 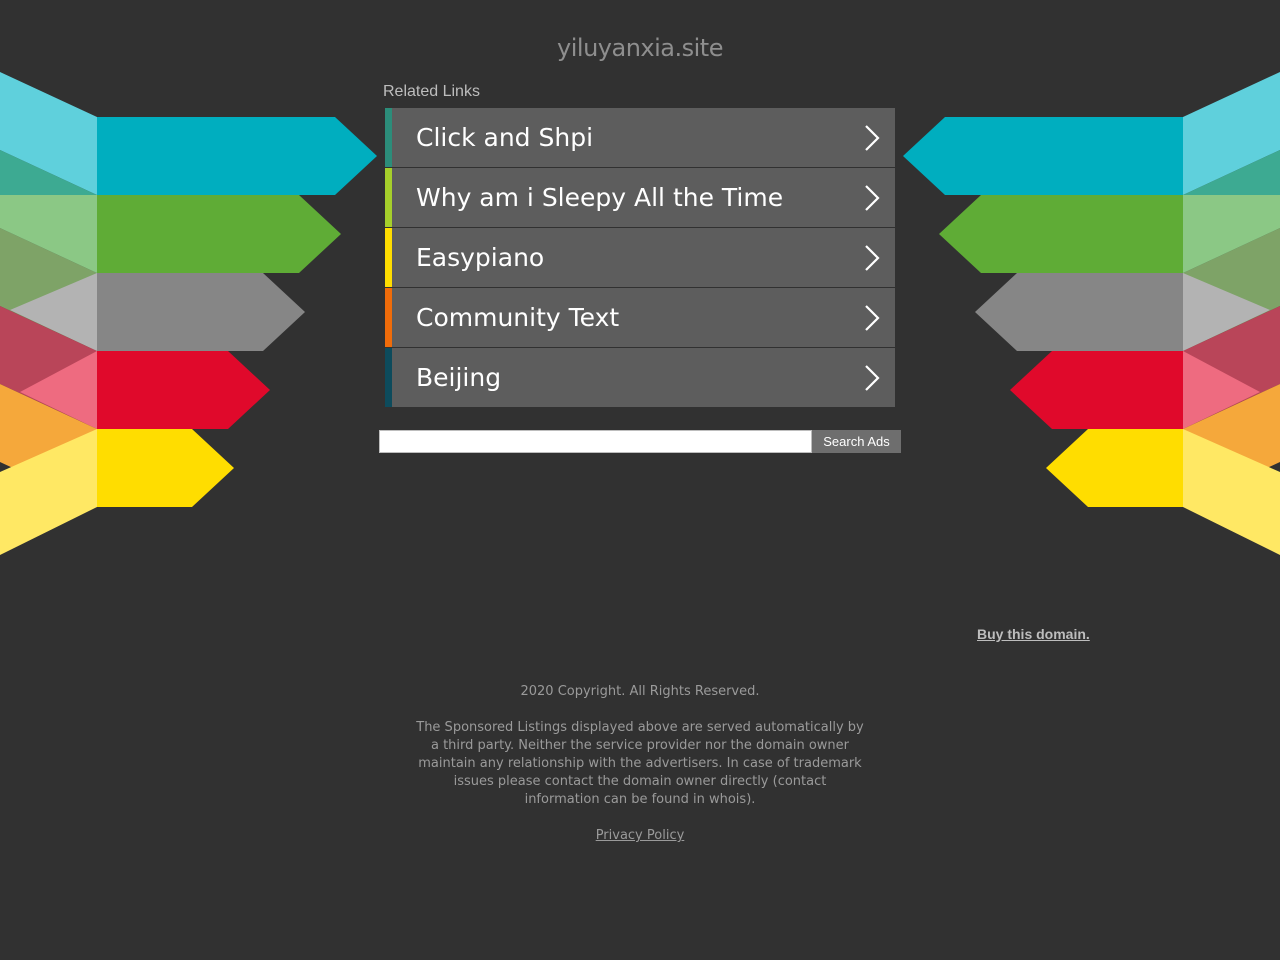 What do you see at coordinates (431, 91) in the screenshot?
I see `related-links-heading: Related Links` at bounding box center [431, 91].